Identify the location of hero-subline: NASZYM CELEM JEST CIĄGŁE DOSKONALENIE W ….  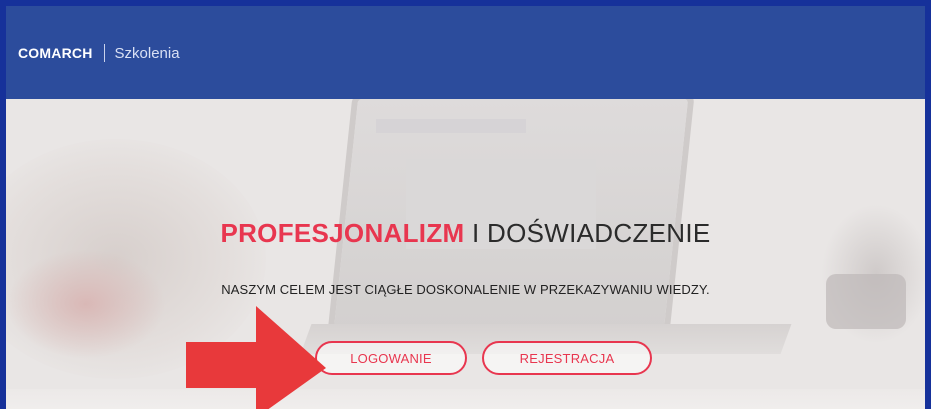
(465, 289).